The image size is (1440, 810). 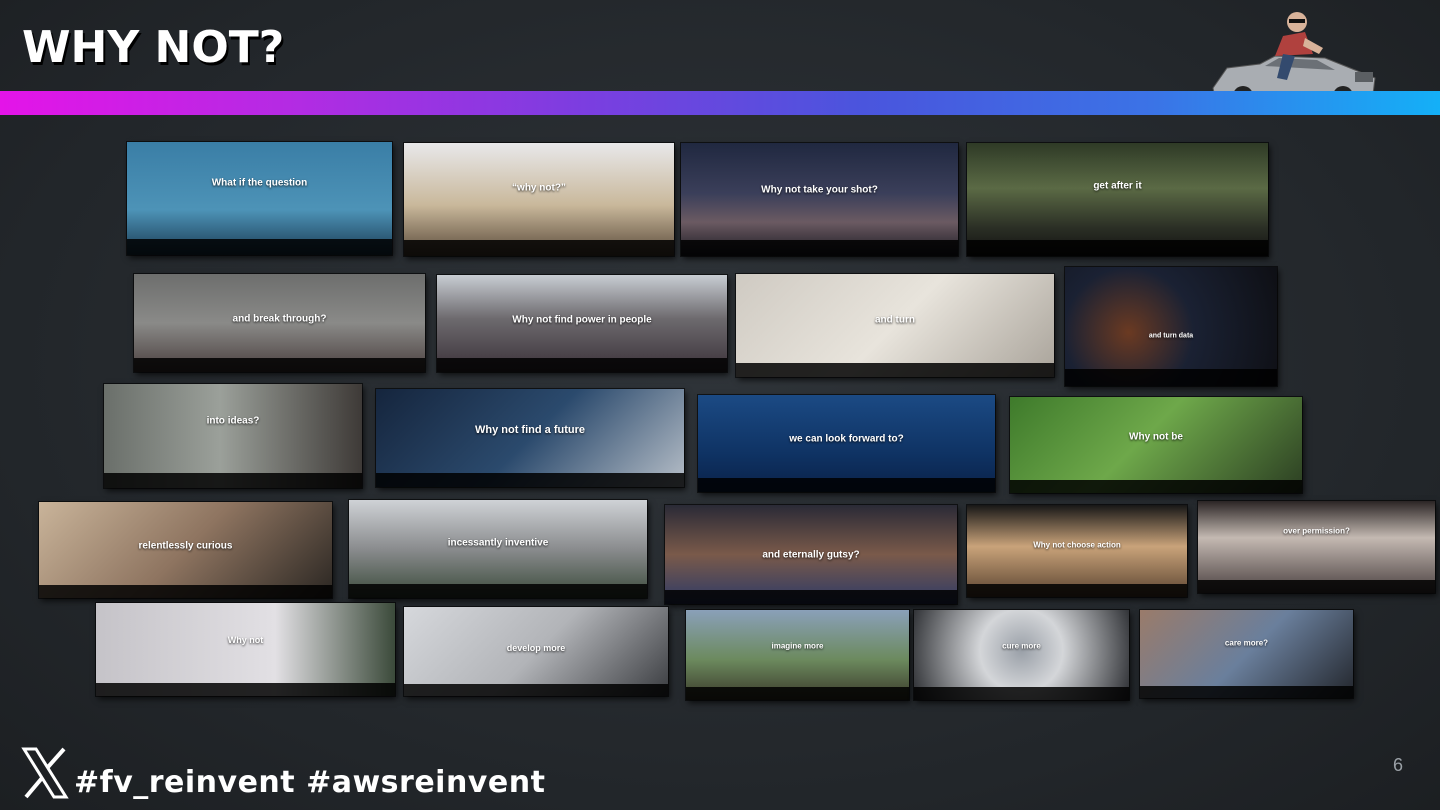 What do you see at coordinates (797, 646) in the screenshot?
I see `tile-caption: imagine more` at bounding box center [797, 646].